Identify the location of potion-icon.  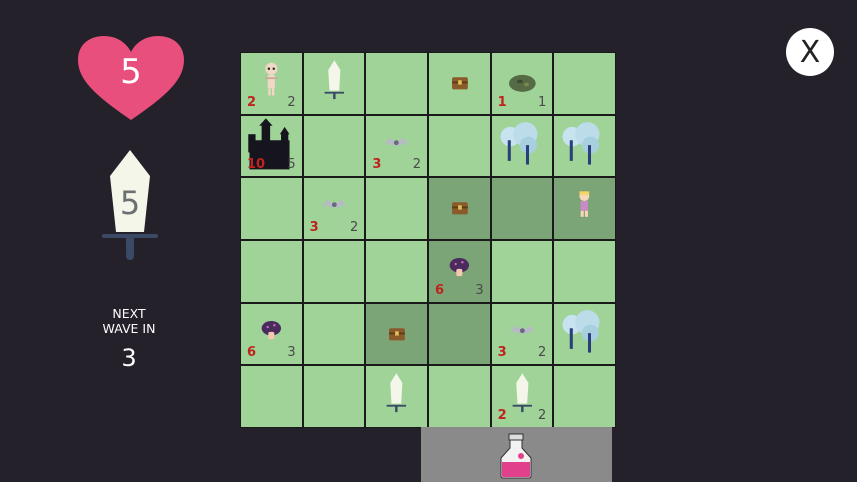
(516, 456).